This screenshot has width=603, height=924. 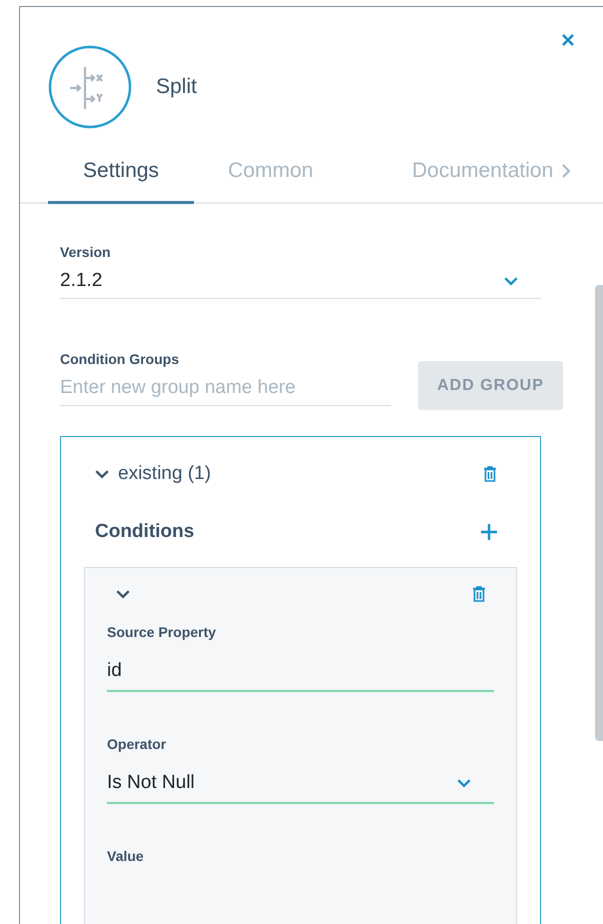 What do you see at coordinates (566, 171) in the screenshot?
I see `chevron-right-icon` at bounding box center [566, 171].